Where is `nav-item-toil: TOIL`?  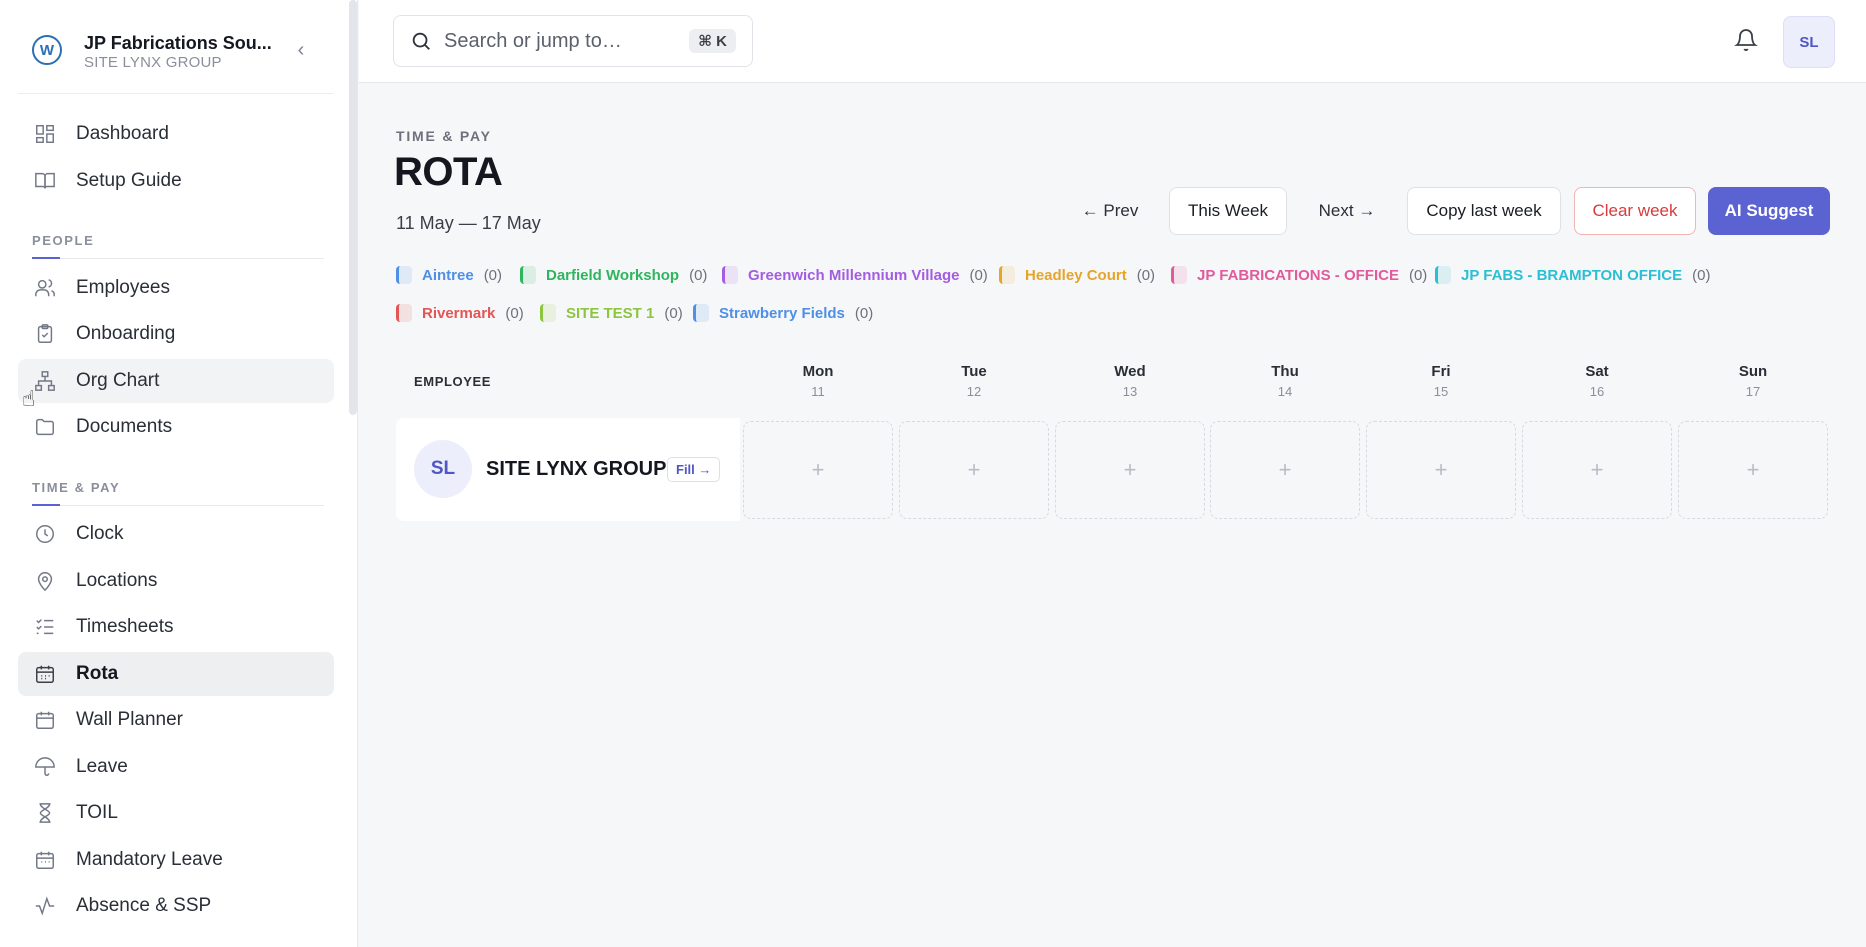 nav-item-toil: TOIL is located at coordinates (176, 813).